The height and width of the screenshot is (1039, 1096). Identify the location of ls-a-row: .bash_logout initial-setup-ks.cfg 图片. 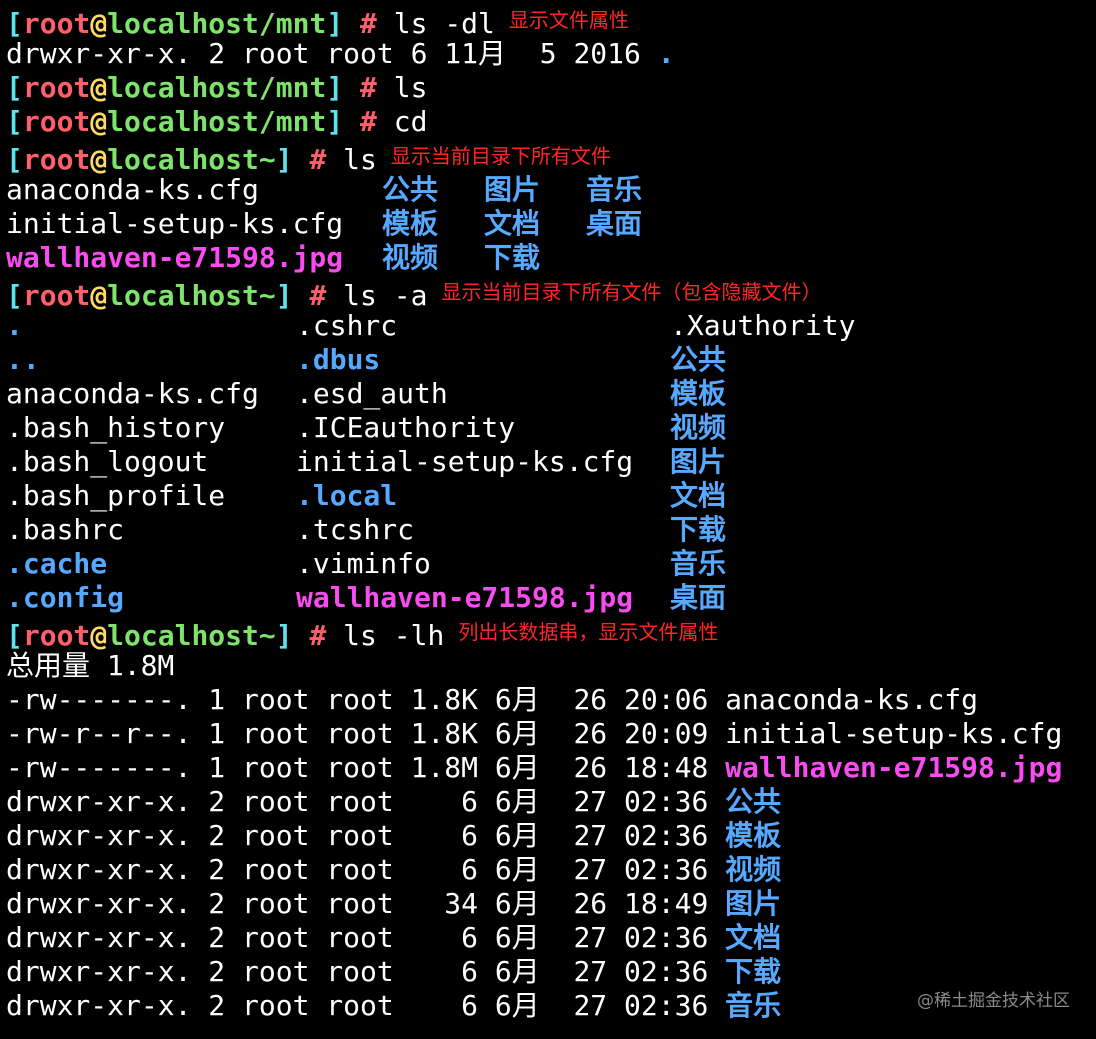
(548, 462).